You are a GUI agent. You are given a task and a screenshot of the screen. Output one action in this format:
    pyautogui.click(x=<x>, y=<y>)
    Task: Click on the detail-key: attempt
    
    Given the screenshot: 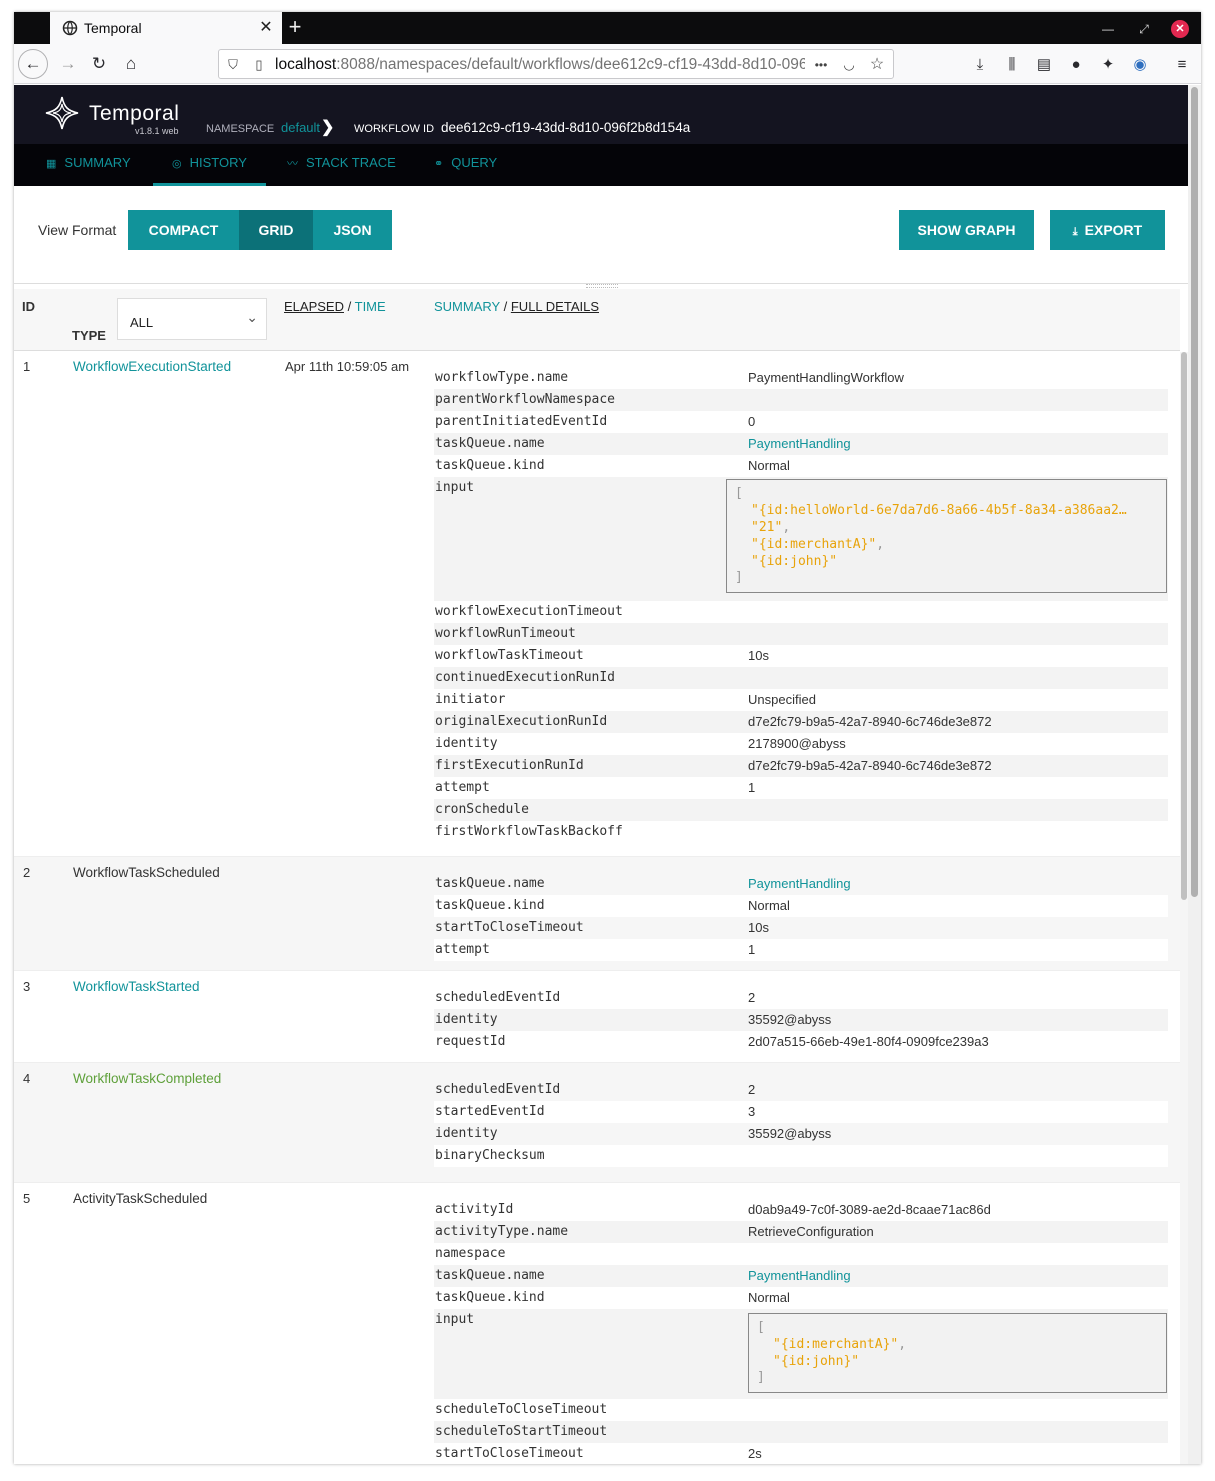 What is the action you would take?
    pyautogui.click(x=462, y=949)
    